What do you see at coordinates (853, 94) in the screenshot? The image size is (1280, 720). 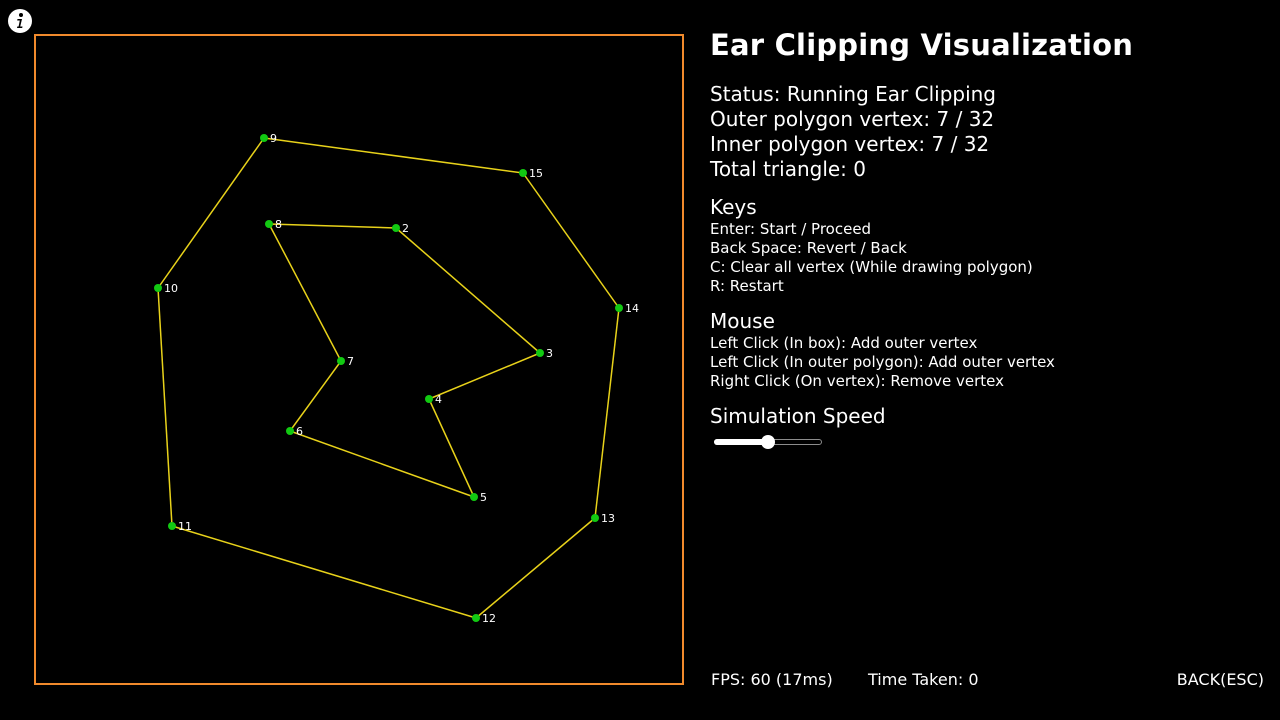 I see `status-text: Status: Running Ear Clipping` at bounding box center [853, 94].